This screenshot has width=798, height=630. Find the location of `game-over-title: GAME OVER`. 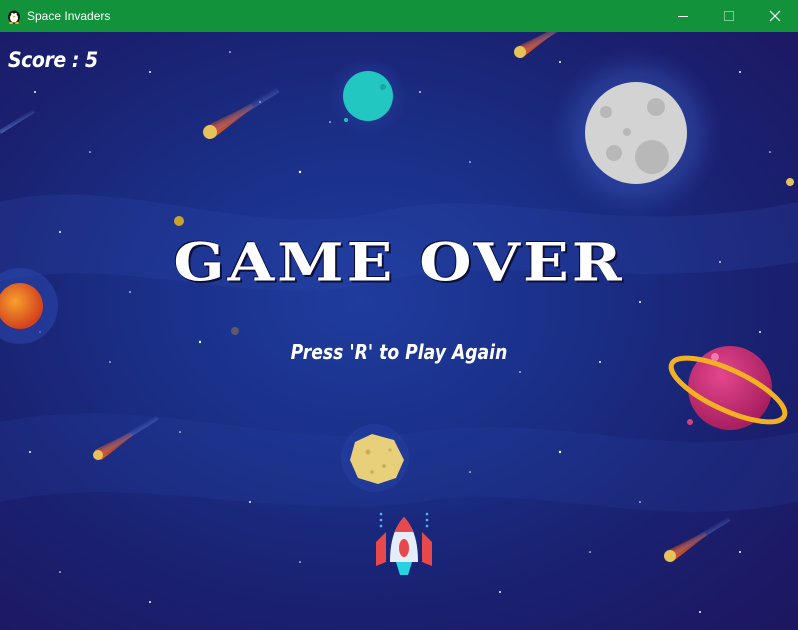

game-over-title: GAME OVER is located at coordinates (399, 263).